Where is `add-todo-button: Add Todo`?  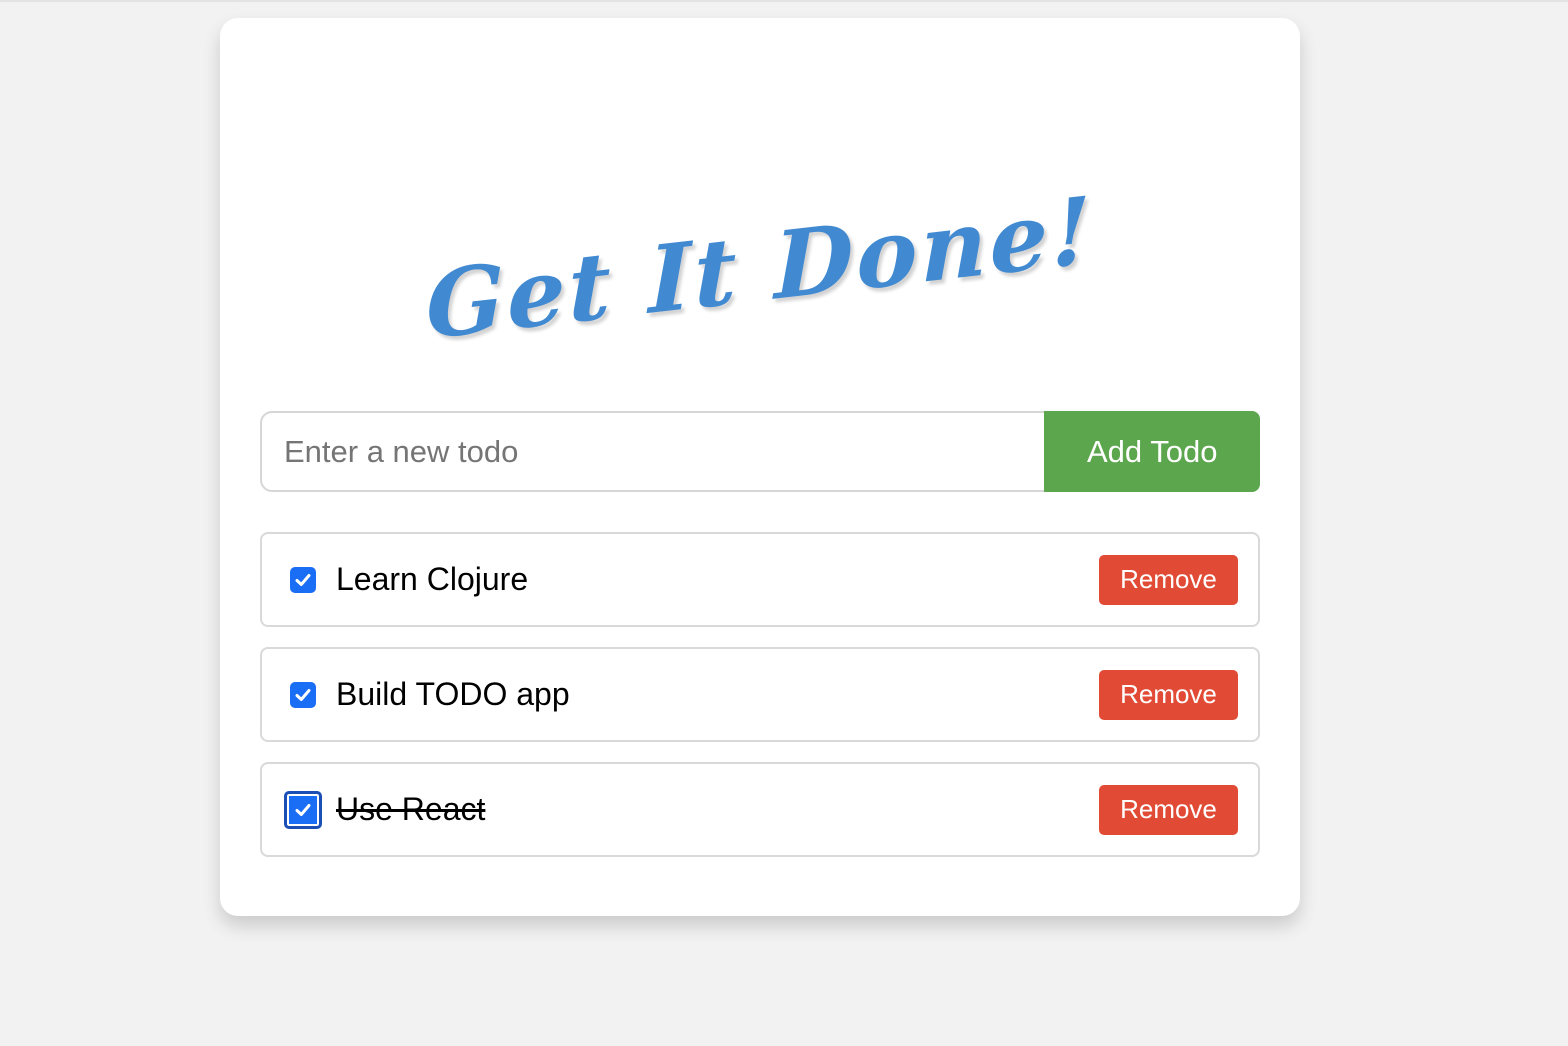 add-todo-button: Add Todo is located at coordinates (1152, 451).